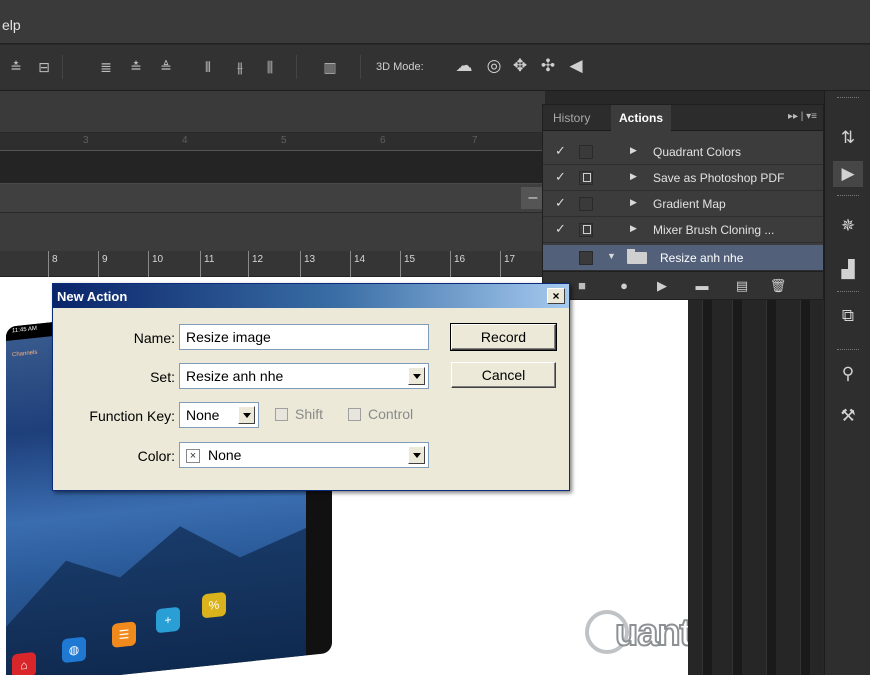 This screenshot has width=870, height=675. I want to click on dialog-title-bar: New Action ×, so click(311, 296).